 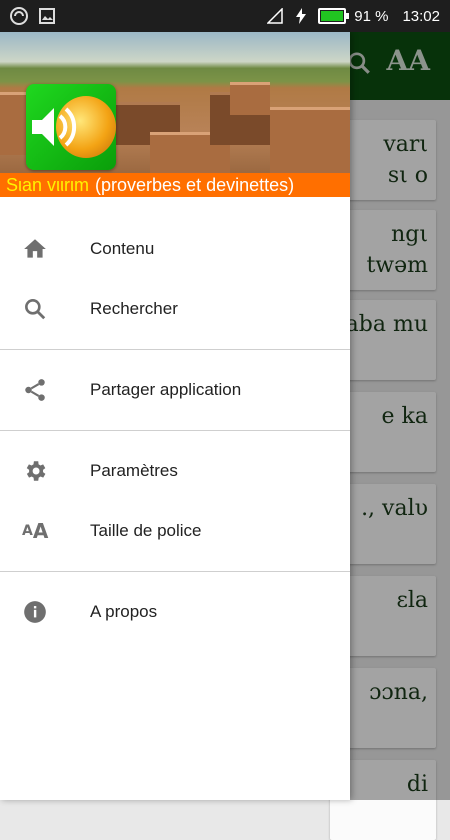 I want to click on menu-item-rechercher: Rechercher, so click(x=175, y=309).